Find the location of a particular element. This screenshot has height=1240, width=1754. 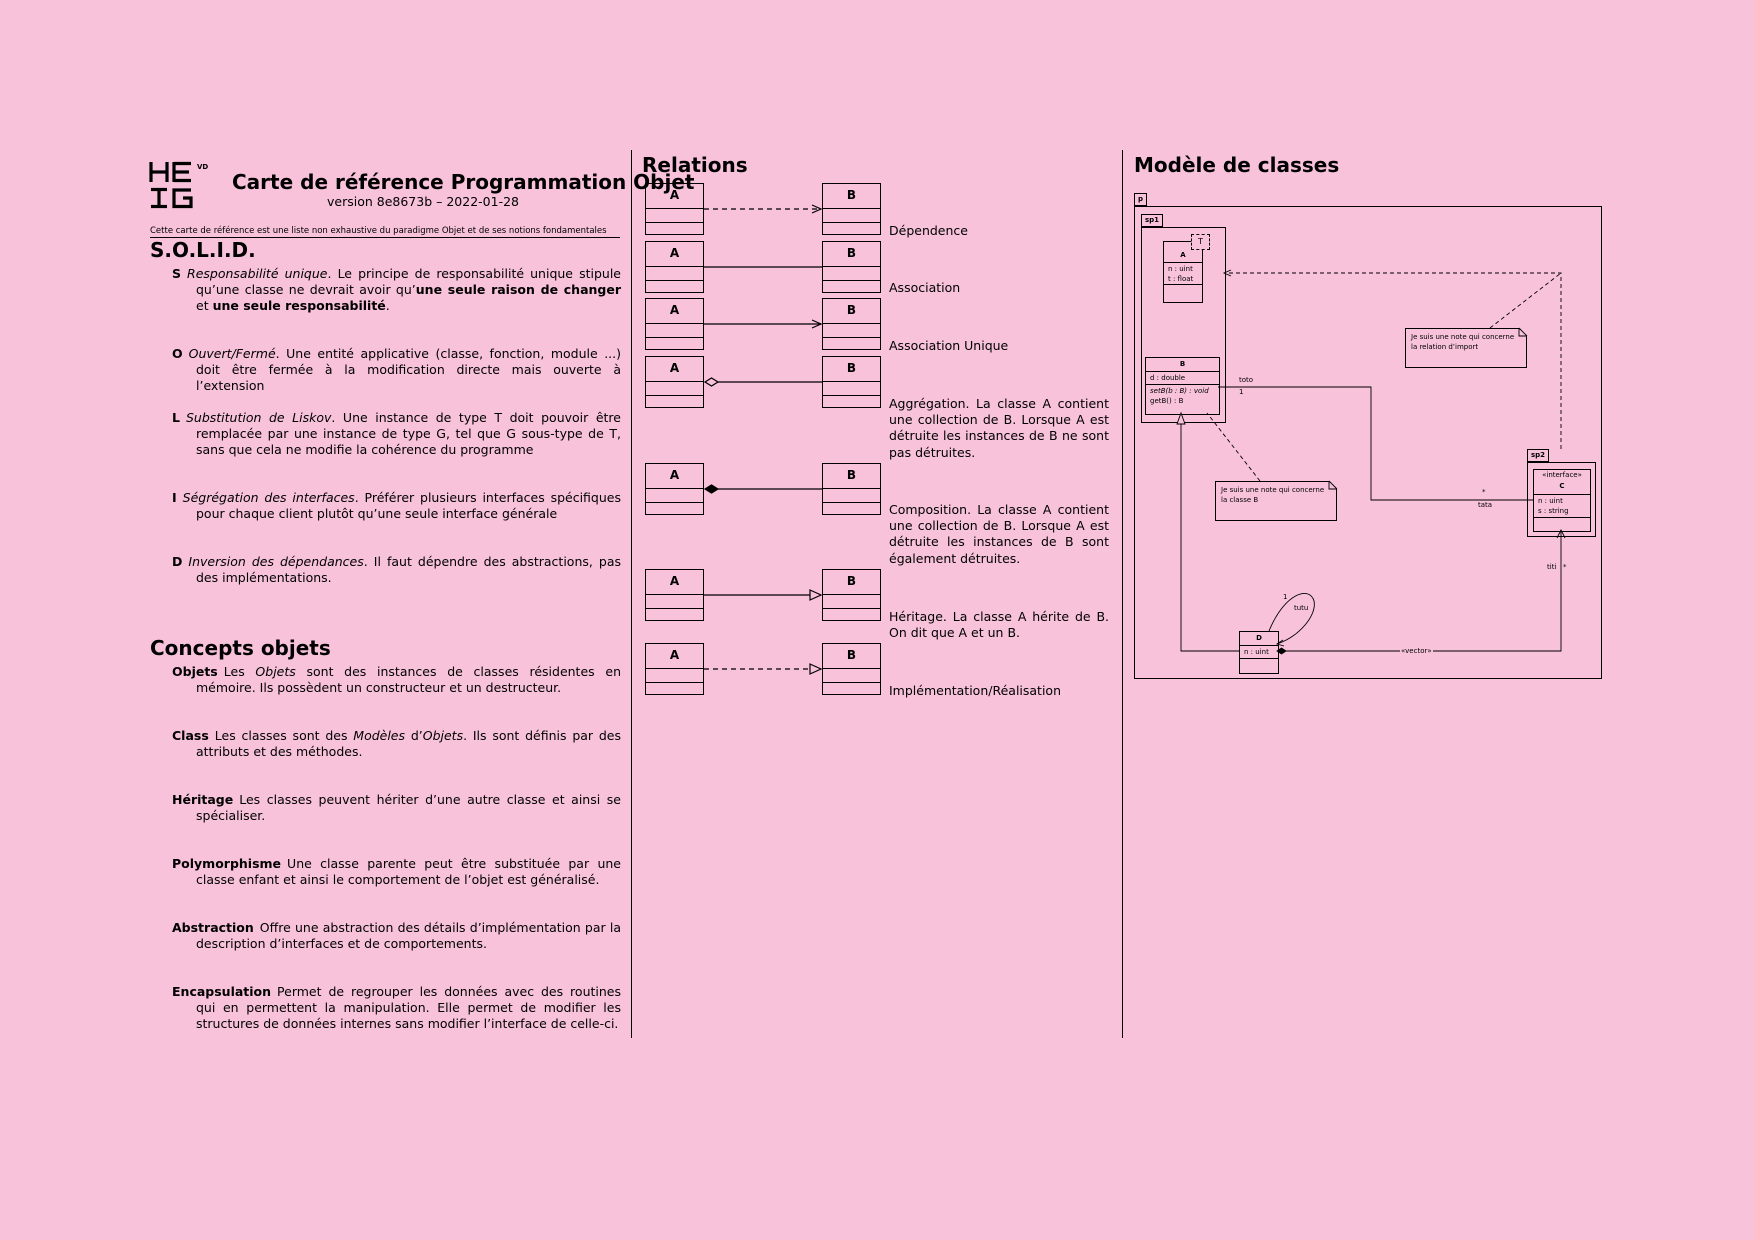

import-dependency-line is located at coordinates (1393, 360).